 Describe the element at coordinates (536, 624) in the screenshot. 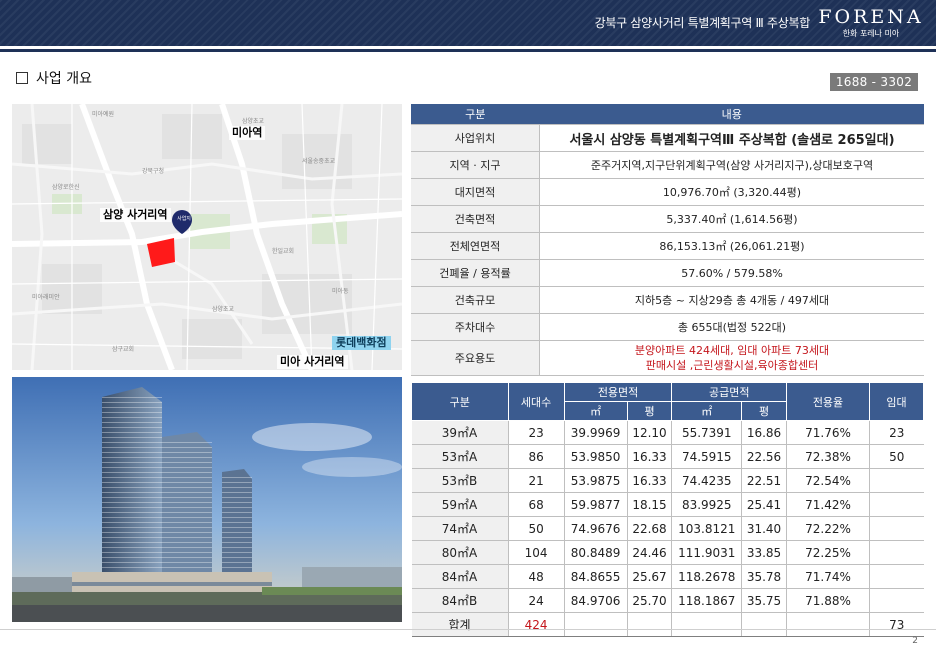

I see `total-households: 424` at that location.